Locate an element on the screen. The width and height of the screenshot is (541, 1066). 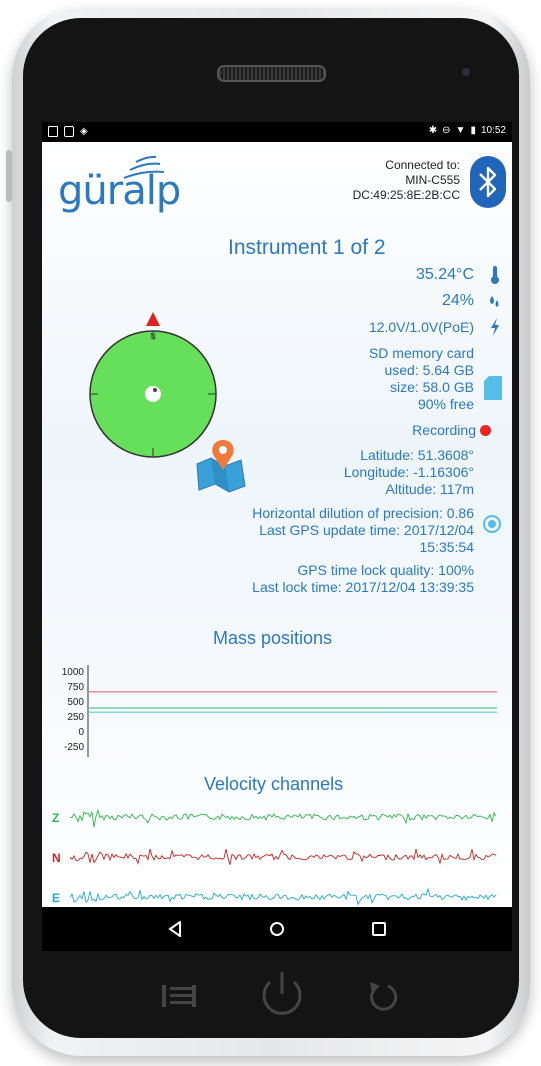
y-tick-label: 500 is located at coordinates (75, 702).